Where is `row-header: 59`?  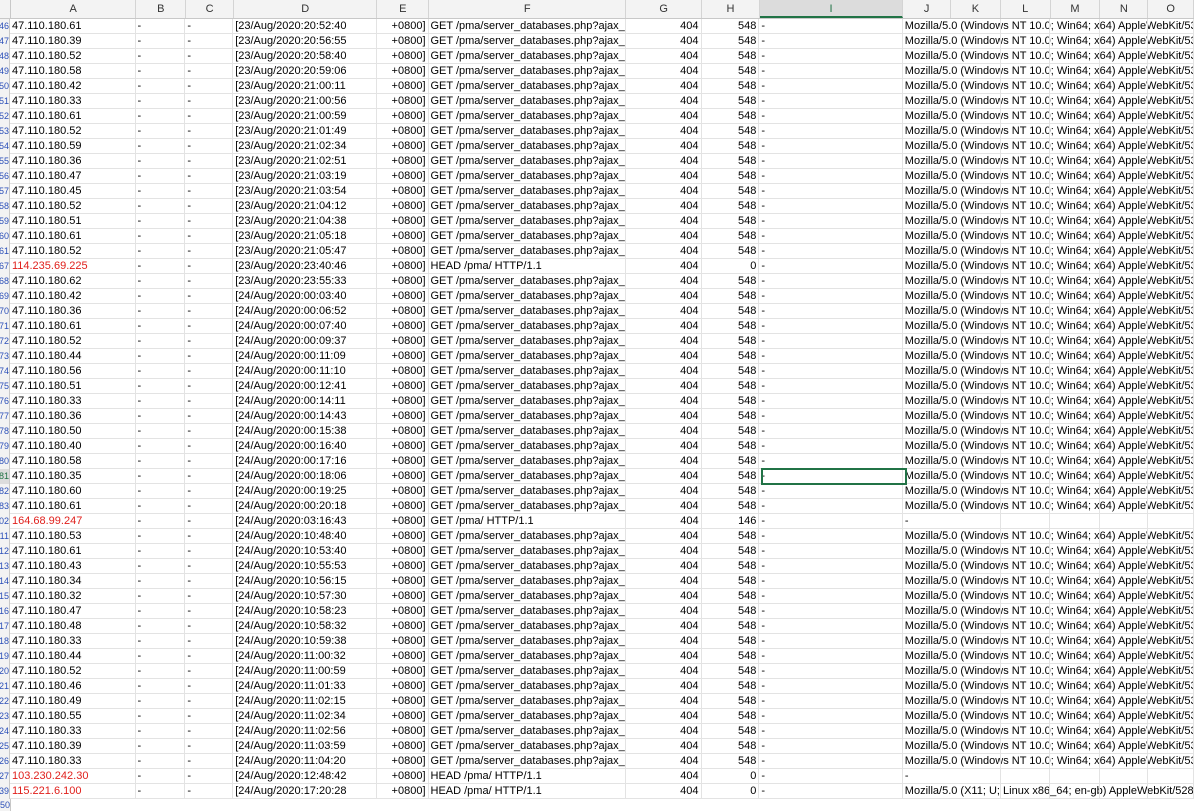
row-header: 59 is located at coordinates (5, 221).